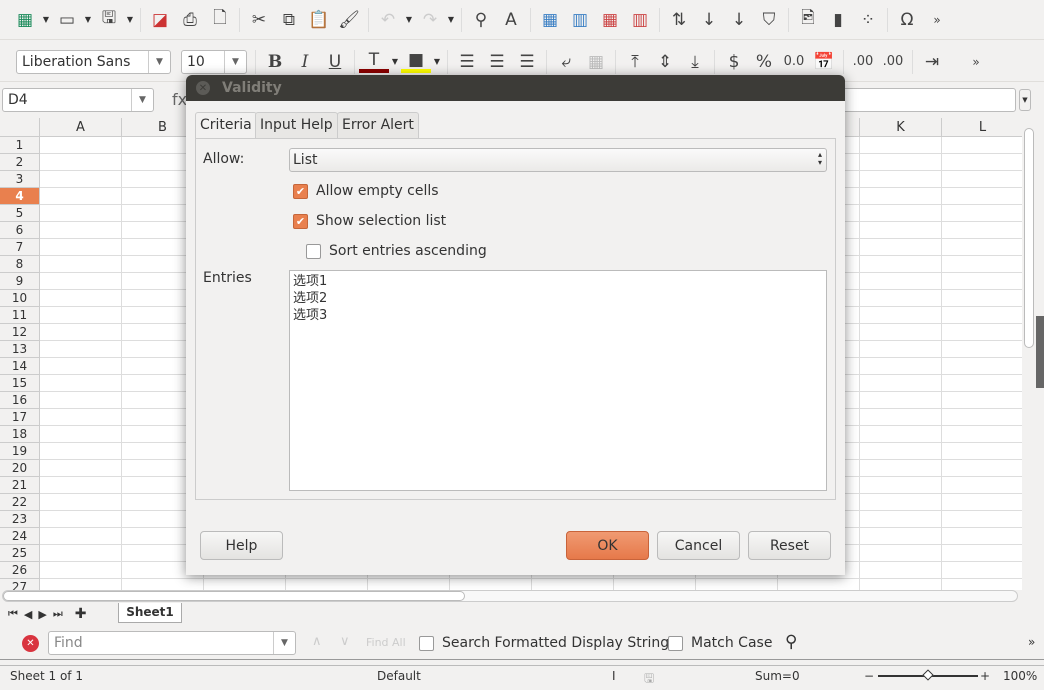 Image resolution: width=1044 pixels, height=690 pixels. I want to click on function-wizard-icon: fx, so click(179, 99).